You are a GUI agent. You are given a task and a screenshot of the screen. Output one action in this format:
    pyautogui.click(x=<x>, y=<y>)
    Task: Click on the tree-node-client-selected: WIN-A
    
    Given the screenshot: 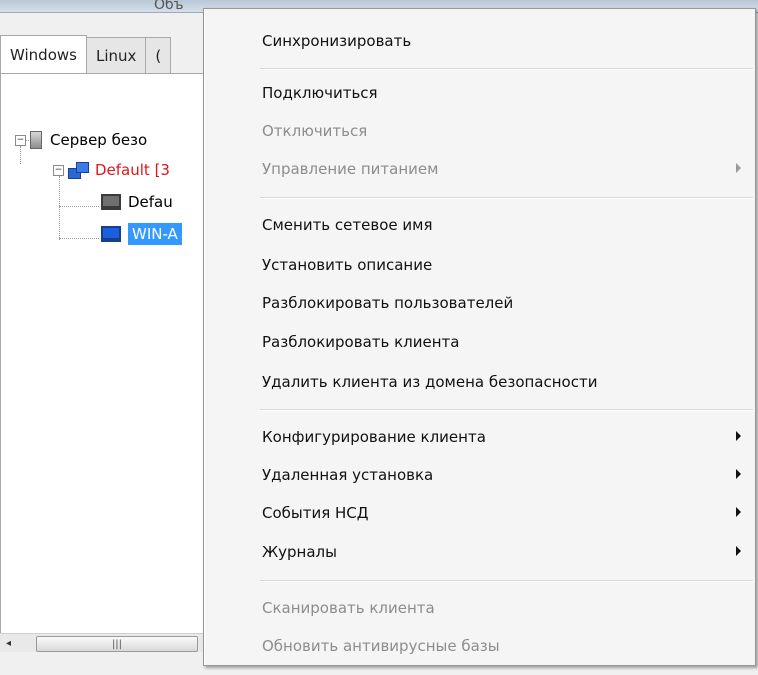 What is the action you would take?
    pyautogui.click(x=141, y=234)
    